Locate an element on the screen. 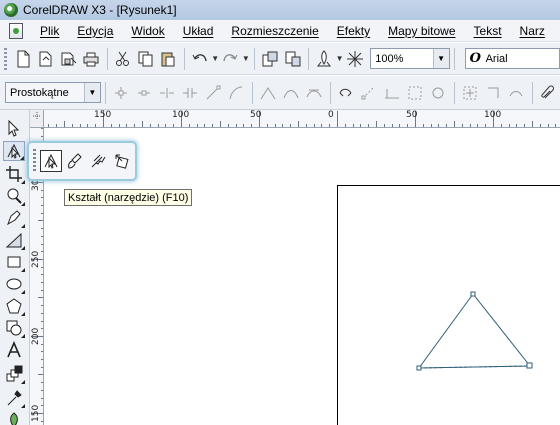  rotate-nodes-button is located at coordinates (438, 93).